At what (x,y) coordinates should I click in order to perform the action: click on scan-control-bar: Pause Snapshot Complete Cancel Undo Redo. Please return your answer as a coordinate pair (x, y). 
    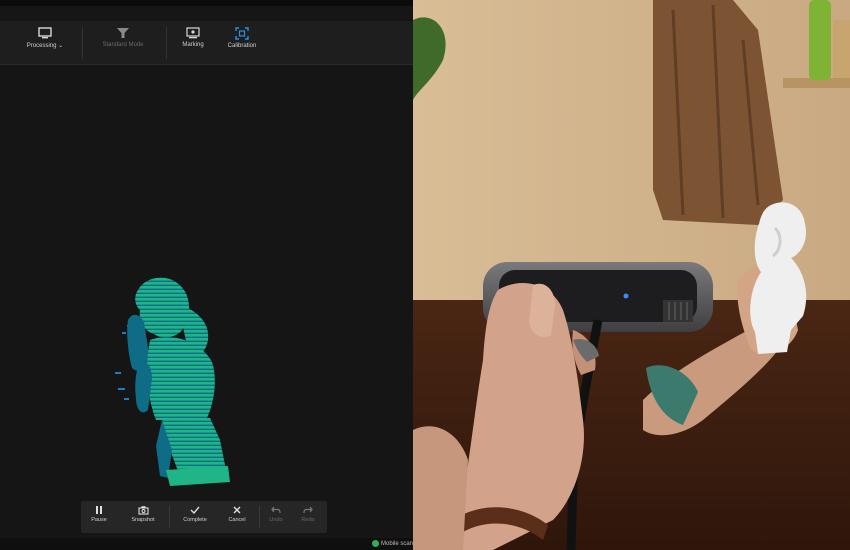
    Looking at the image, I should click on (204, 517).